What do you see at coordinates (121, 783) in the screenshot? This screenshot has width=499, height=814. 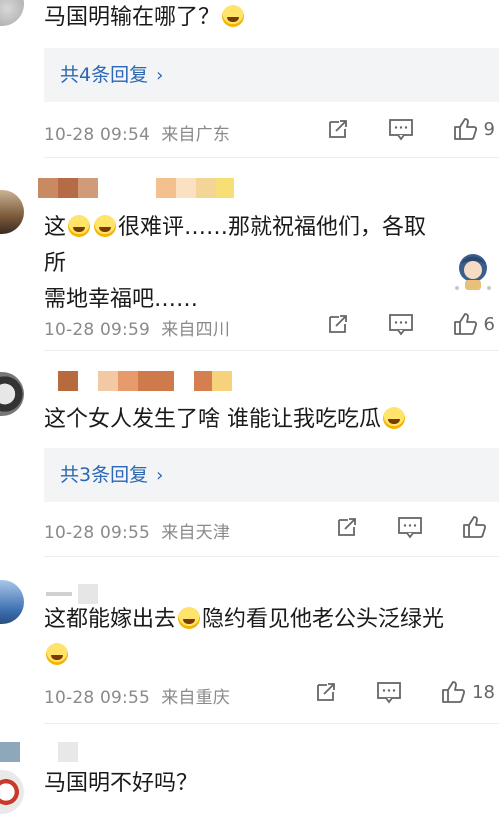 I see `comment-text: 马国明不好吗？` at bounding box center [121, 783].